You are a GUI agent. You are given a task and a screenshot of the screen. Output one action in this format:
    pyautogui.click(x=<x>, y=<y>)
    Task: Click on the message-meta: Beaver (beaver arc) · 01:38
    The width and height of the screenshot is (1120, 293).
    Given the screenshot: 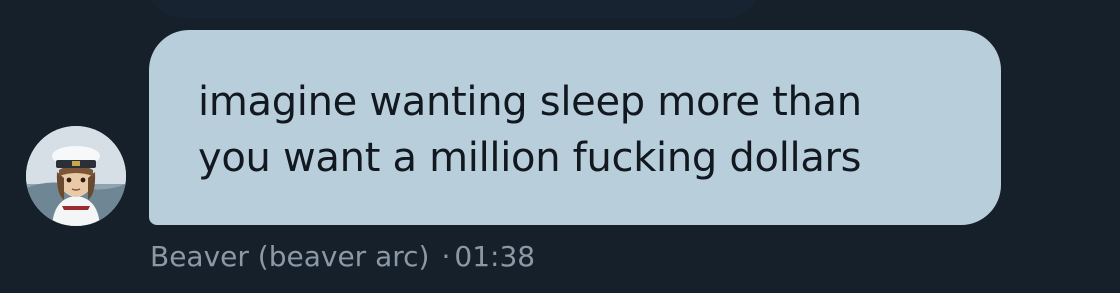 What is the action you would take?
    pyautogui.click(x=342, y=257)
    